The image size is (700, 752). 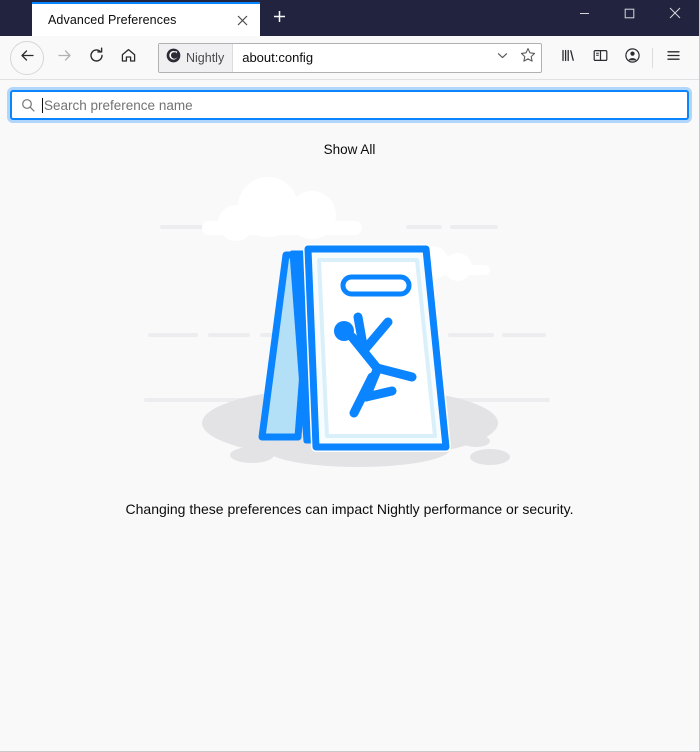 What do you see at coordinates (361, 58) in the screenshot?
I see `url-input: about:config` at bounding box center [361, 58].